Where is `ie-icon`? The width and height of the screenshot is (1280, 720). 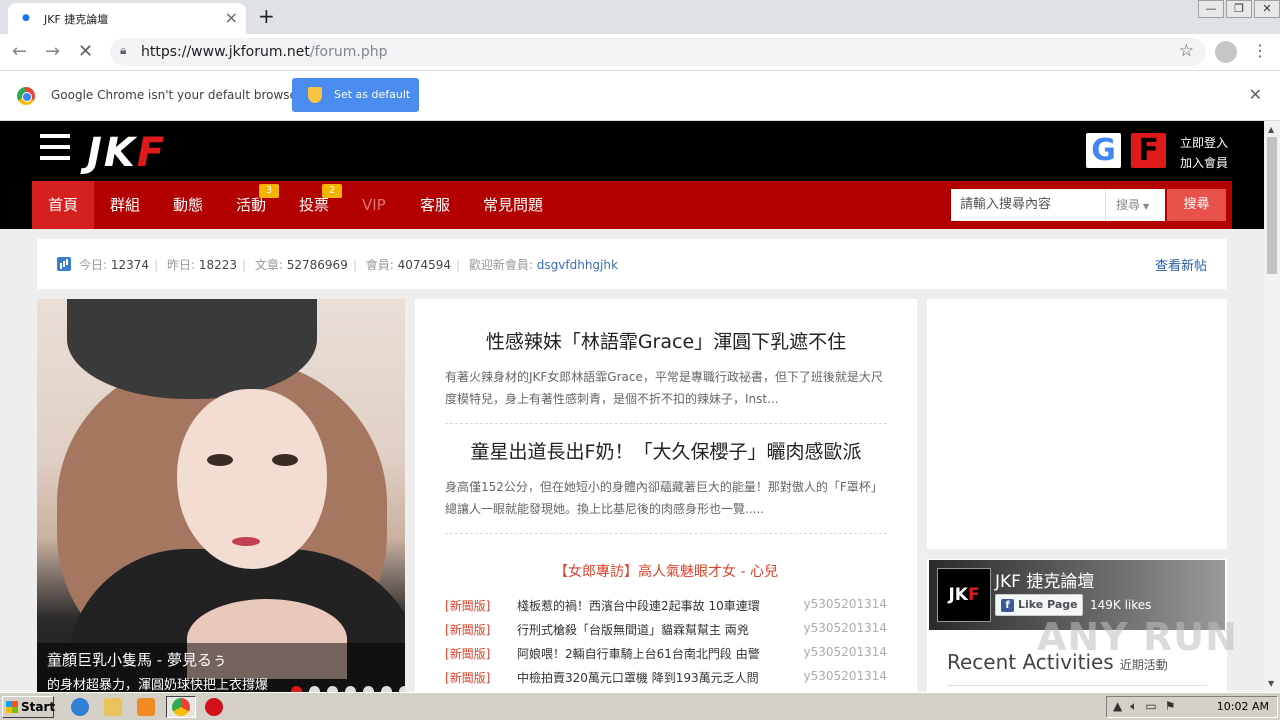
ie-icon is located at coordinates (80, 707).